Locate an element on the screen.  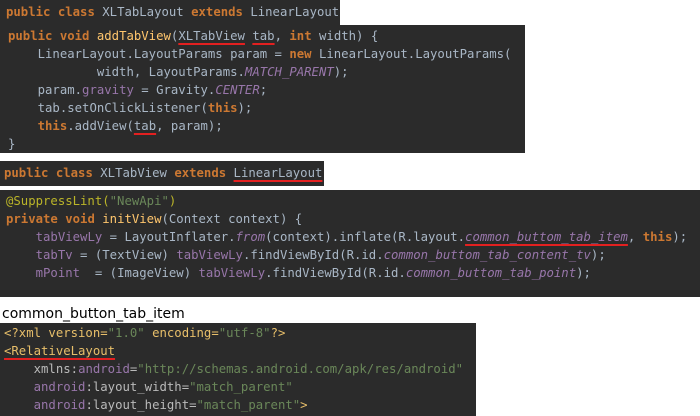
class-name: XLTabView is located at coordinates (133, 173).